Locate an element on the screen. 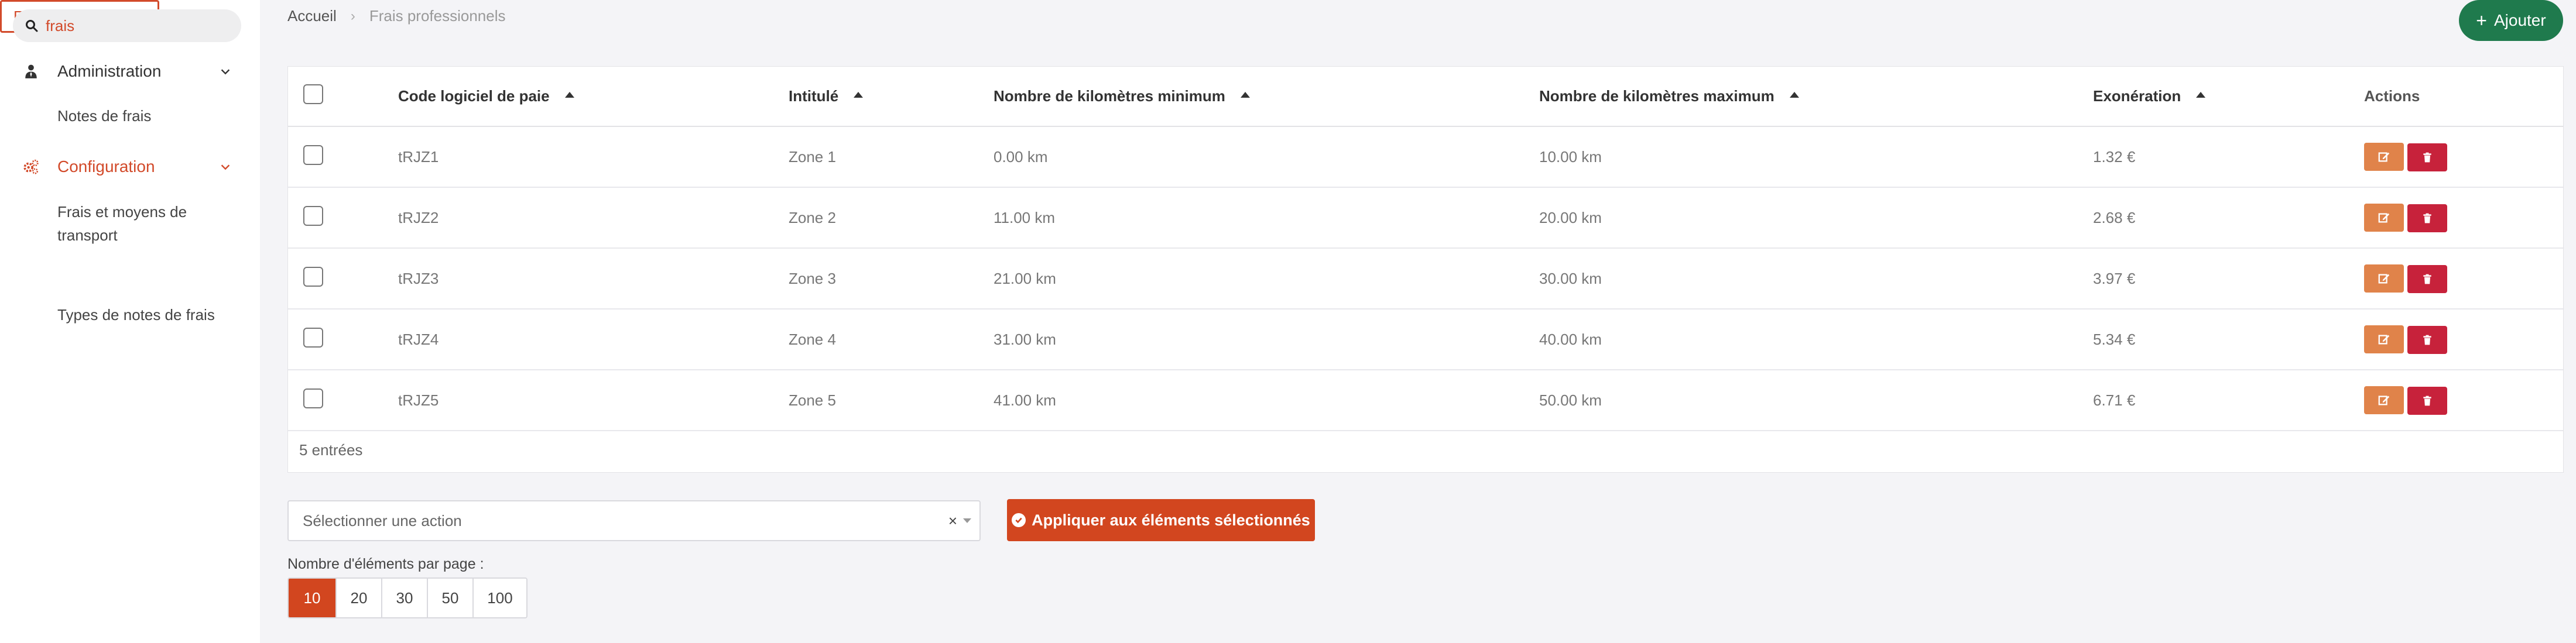 This screenshot has width=2576, height=643. cell-intitule-value: Zone 1 is located at coordinates (812, 156).